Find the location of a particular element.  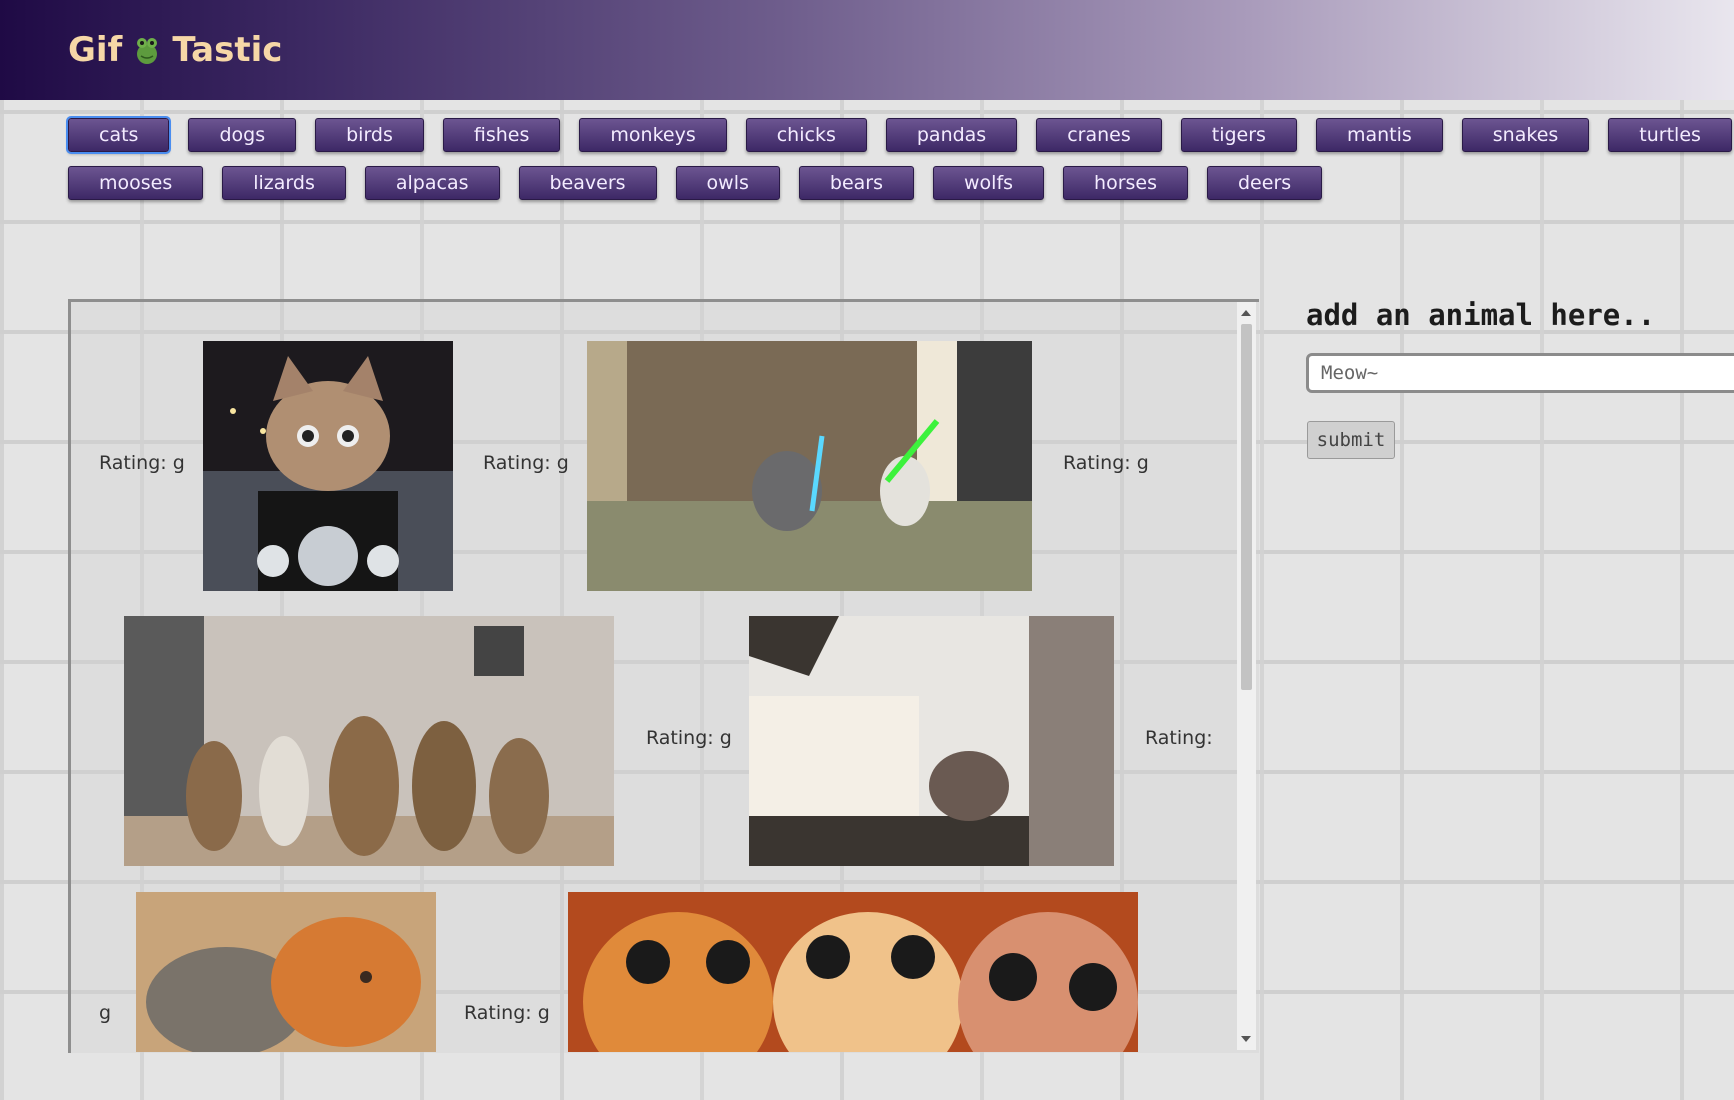

animal-button-cats: cats is located at coordinates (118, 135).